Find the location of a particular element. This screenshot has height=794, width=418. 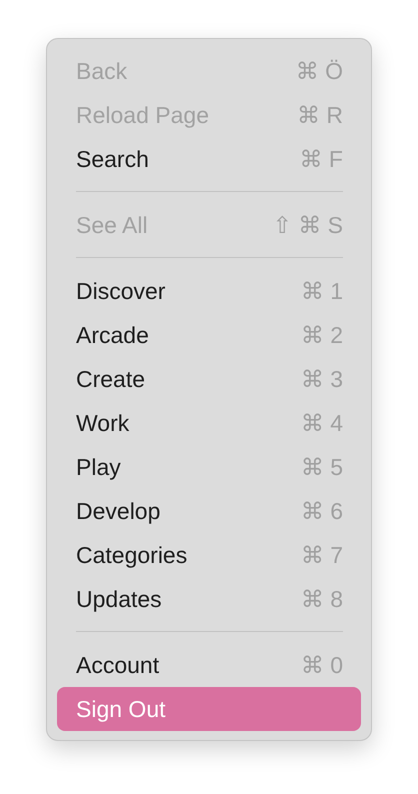

menu-item: Create ⌘ 3 is located at coordinates (209, 379).